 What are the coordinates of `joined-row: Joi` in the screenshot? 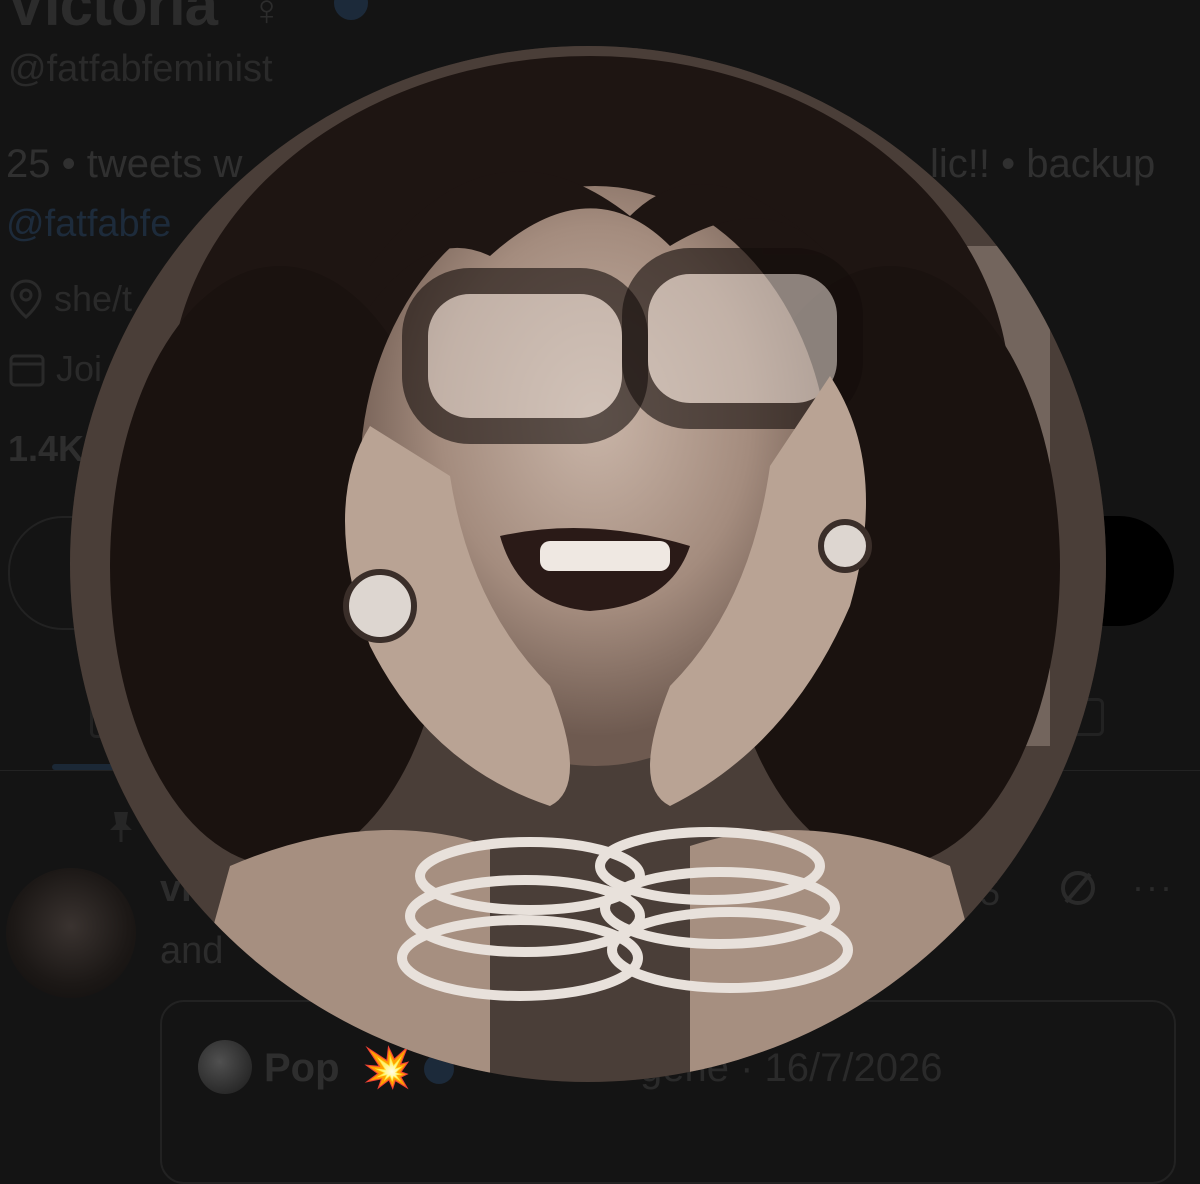 It's located at (55, 369).